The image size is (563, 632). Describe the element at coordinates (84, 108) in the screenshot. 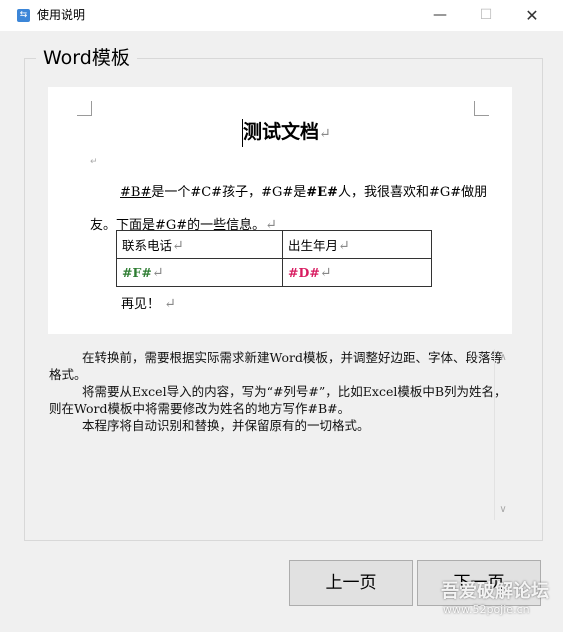

I see `margin-corner-top-left` at that location.